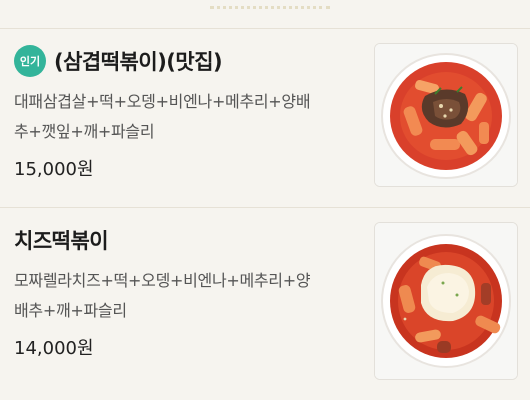 The image size is (530, 400). I want to click on menu-item-title-row: 인기 (삼겹떡볶이)(맛집), so click(189, 61).